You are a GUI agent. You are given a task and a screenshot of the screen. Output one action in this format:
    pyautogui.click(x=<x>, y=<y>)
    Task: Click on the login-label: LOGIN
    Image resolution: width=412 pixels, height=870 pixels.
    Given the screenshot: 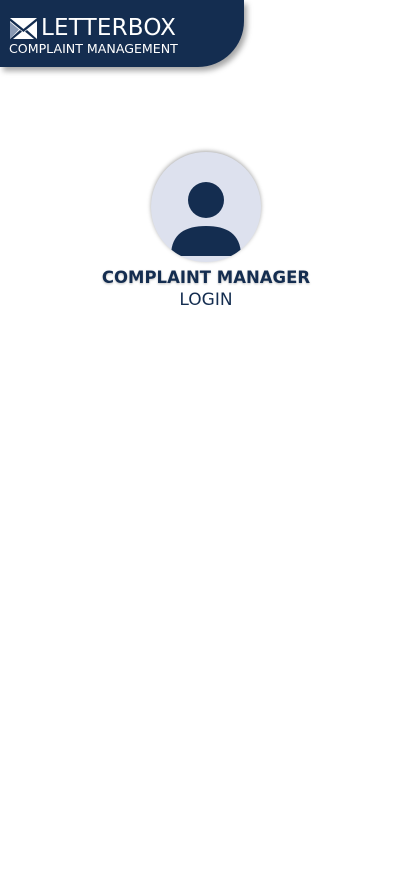 What is the action you would take?
    pyautogui.click(x=206, y=300)
    